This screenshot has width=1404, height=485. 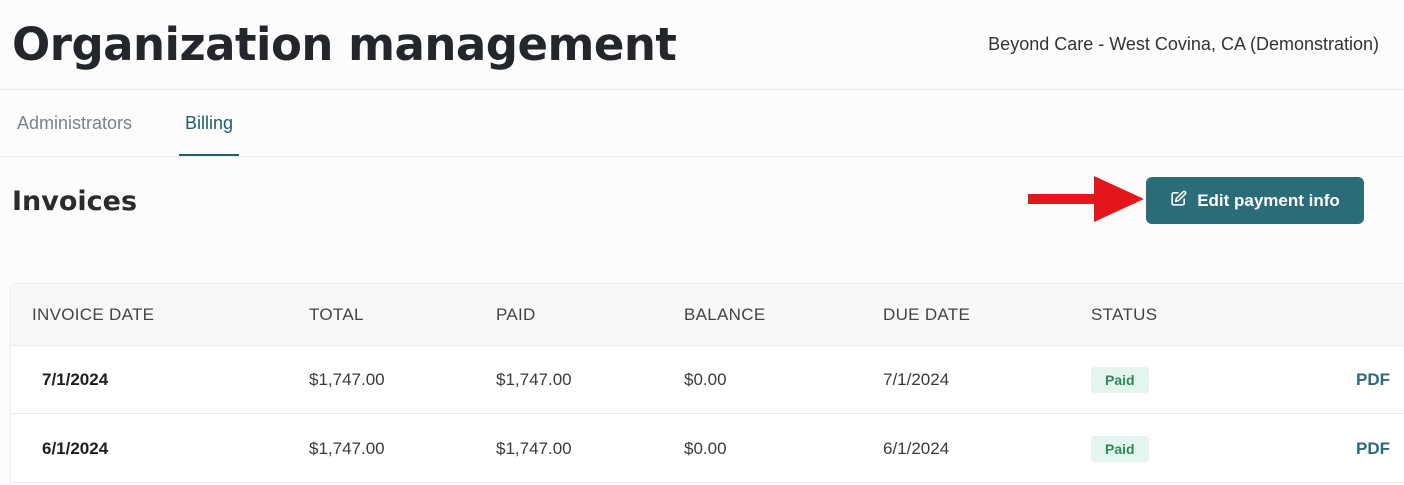 What do you see at coordinates (1086, 199) in the screenshot?
I see `annotation-arrow-icon` at bounding box center [1086, 199].